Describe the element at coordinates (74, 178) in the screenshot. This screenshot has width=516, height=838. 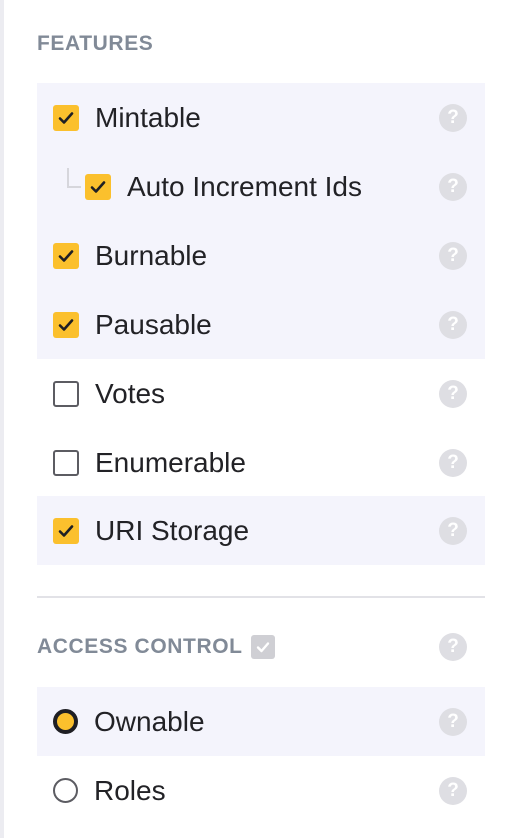
I see `tree-connector` at that location.